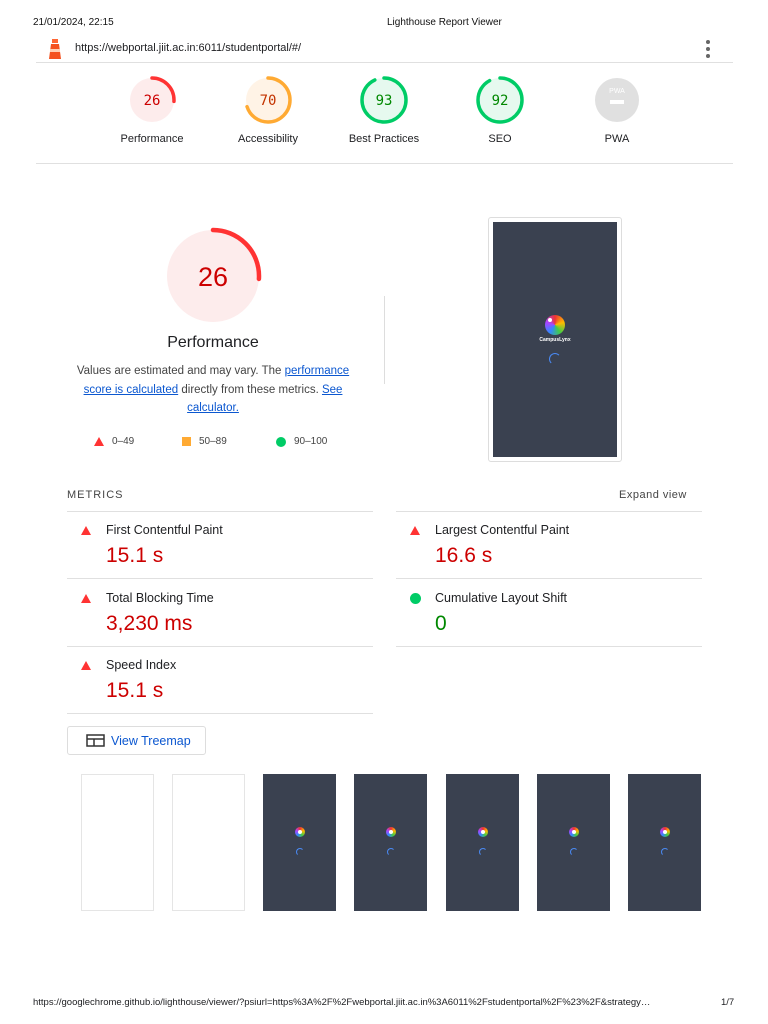 This screenshot has height=1024, width=768. Describe the element at coordinates (268, 101) in the screenshot. I see `svg-text: 70` at that location.